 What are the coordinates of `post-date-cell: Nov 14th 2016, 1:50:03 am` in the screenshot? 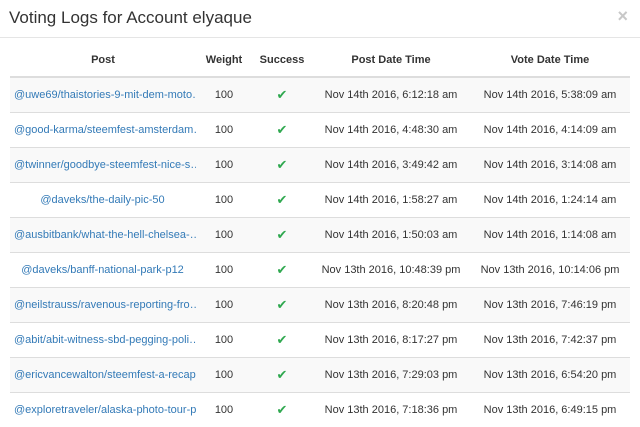 It's located at (391, 235).